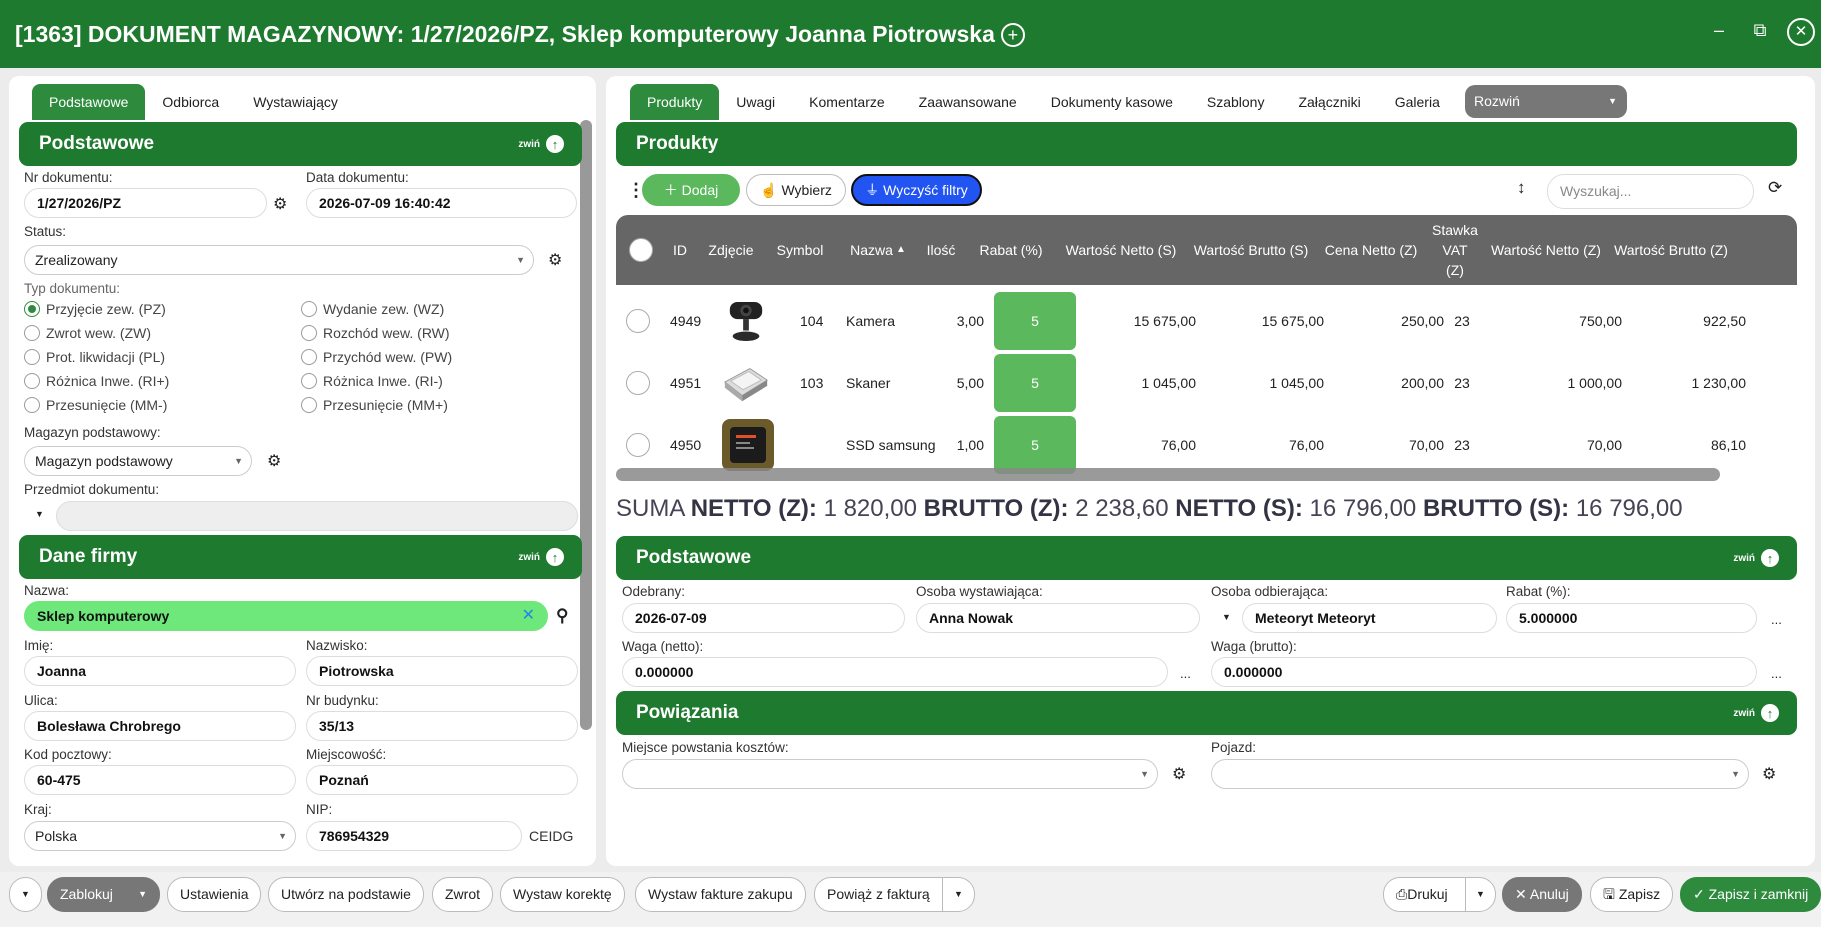 This screenshot has width=1821, height=927. Describe the element at coordinates (1546, 101) in the screenshot. I see `expand-select: Rozwiń ▼` at that location.